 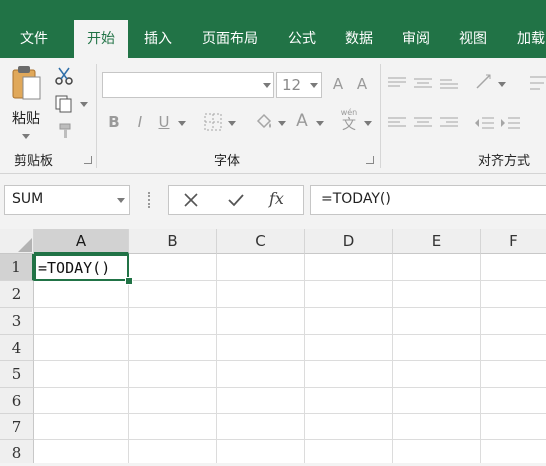 What do you see at coordinates (17, 374) in the screenshot?
I see `row-header-5: 5` at bounding box center [17, 374].